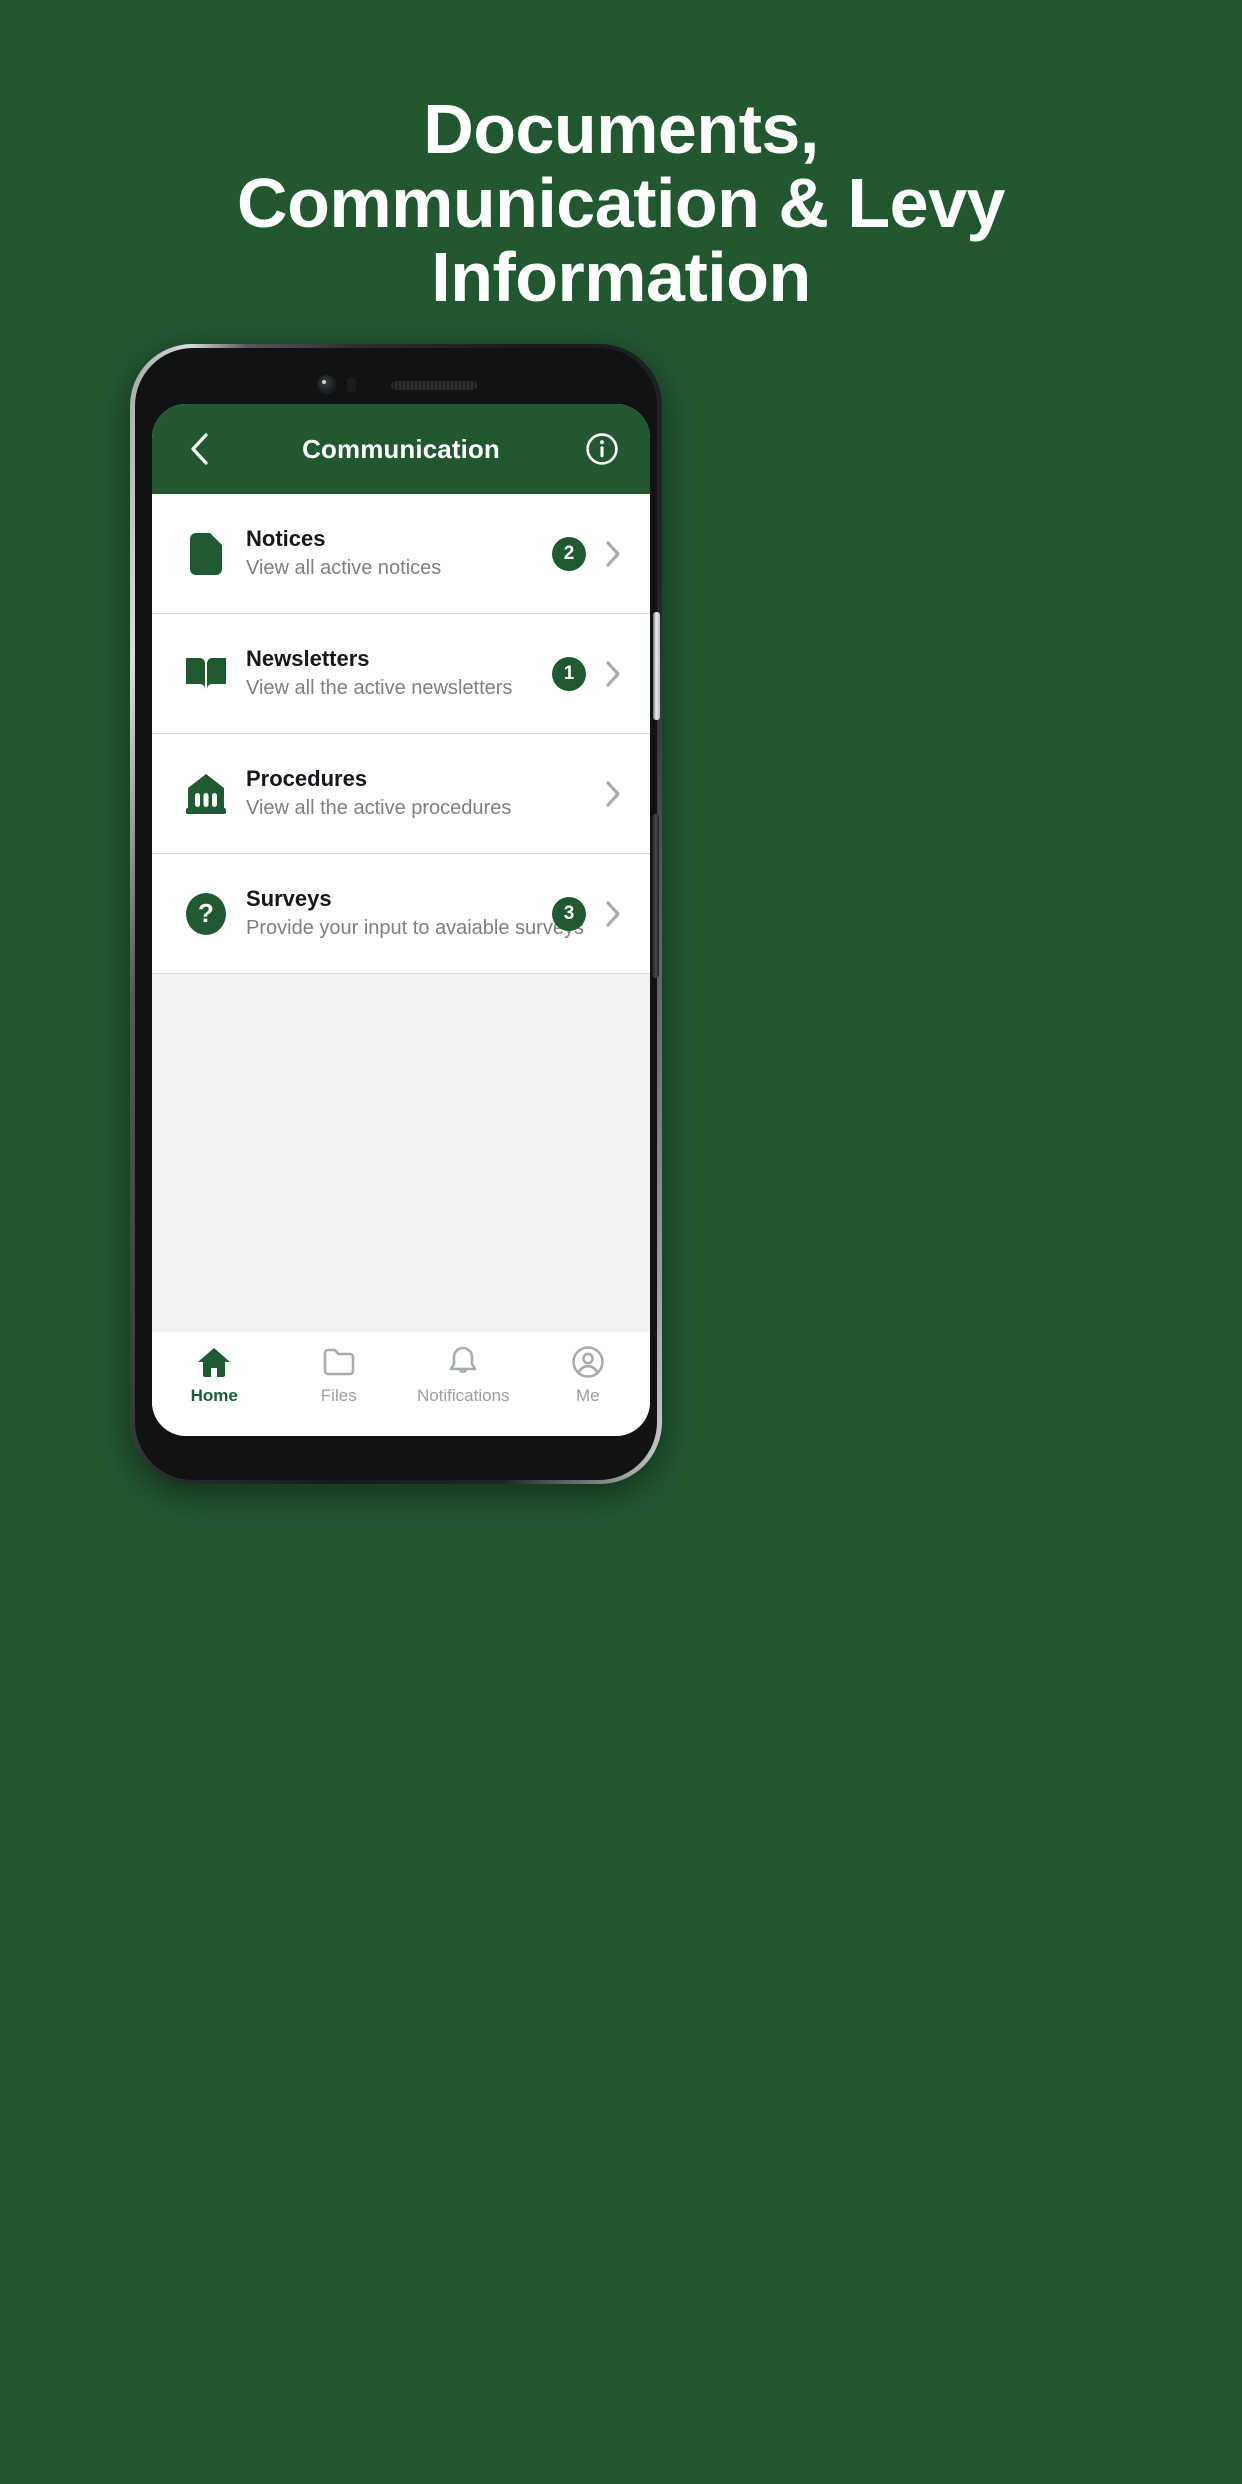 This screenshot has width=1242, height=2484. I want to click on bottom-navigation: Home Files Notifications Me, so click(401, 1384).